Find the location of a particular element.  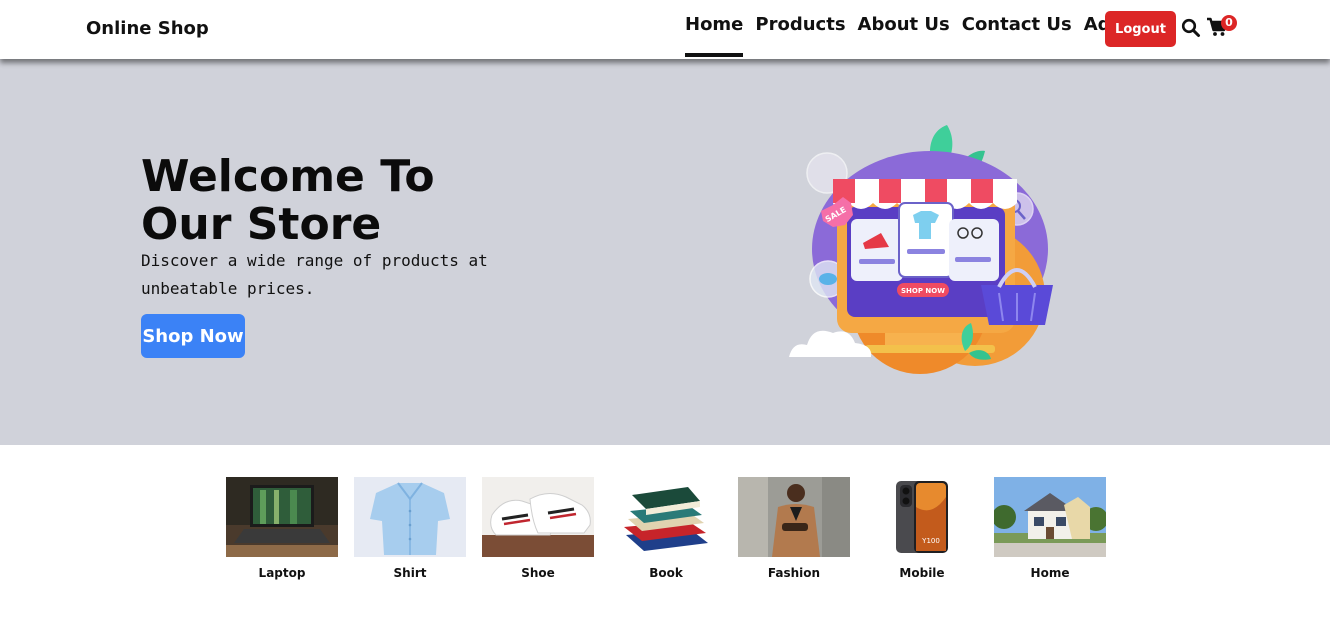

category-home: Home is located at coordinates (1050, 528).